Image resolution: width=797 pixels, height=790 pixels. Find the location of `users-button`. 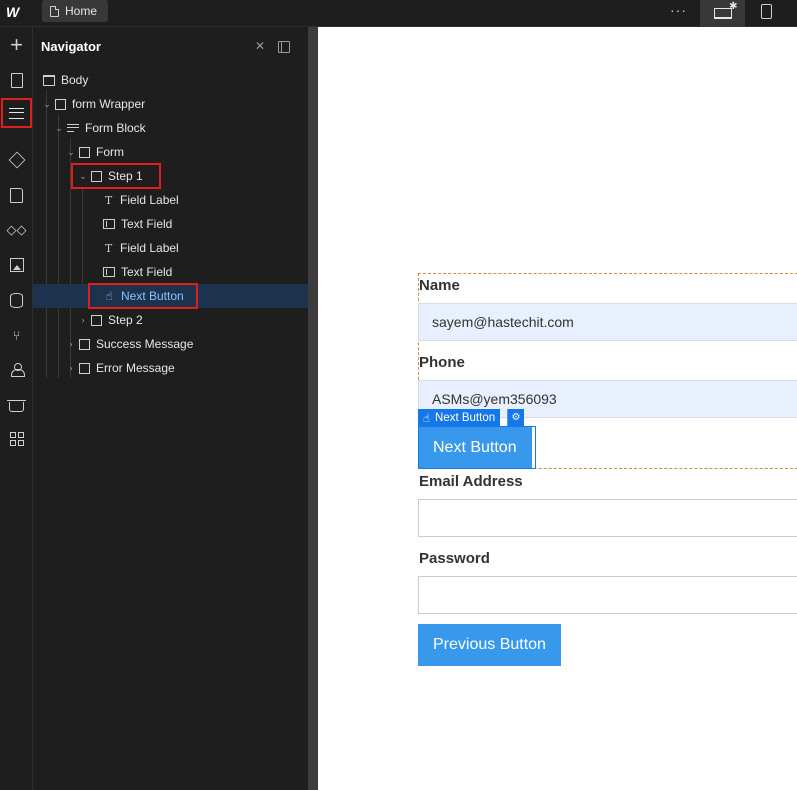

users-button is located at coordinates (16, 370).